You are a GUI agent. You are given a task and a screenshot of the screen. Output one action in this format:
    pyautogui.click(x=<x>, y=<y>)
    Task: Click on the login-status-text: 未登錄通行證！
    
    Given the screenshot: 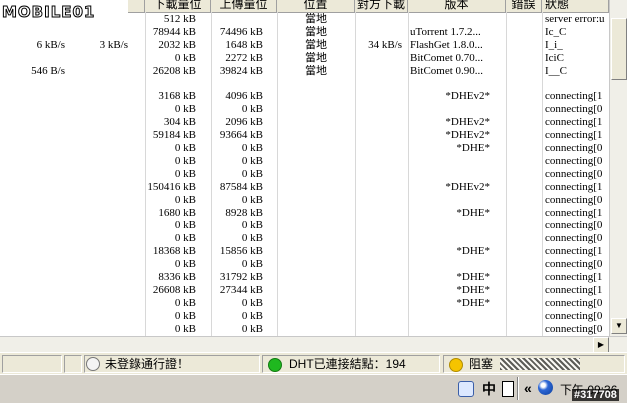 What is the action you would take?
    pyautogui.click(x=147, y=364)
    